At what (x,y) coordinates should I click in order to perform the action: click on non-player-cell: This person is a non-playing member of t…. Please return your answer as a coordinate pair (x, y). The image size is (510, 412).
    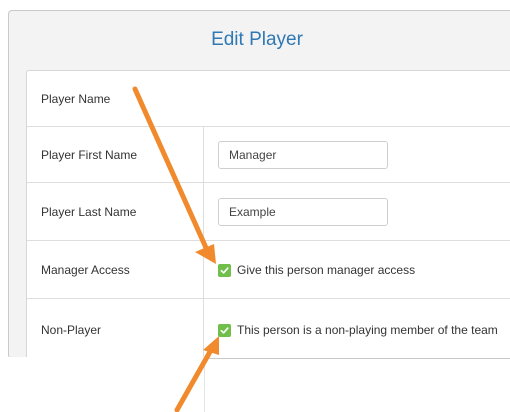
    Looking at the image, I should click on (356, 328).